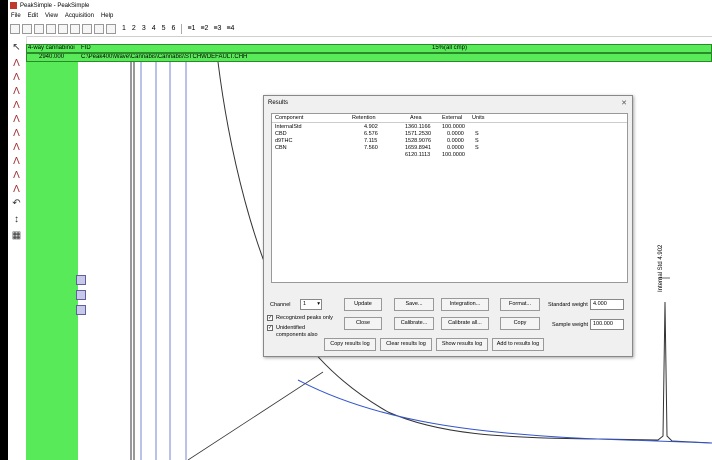  What do you see at coordinates (350, 344) in the screenshot?
I see `copy-results-log-button: Copy results log` at bounding box center [350, 344].